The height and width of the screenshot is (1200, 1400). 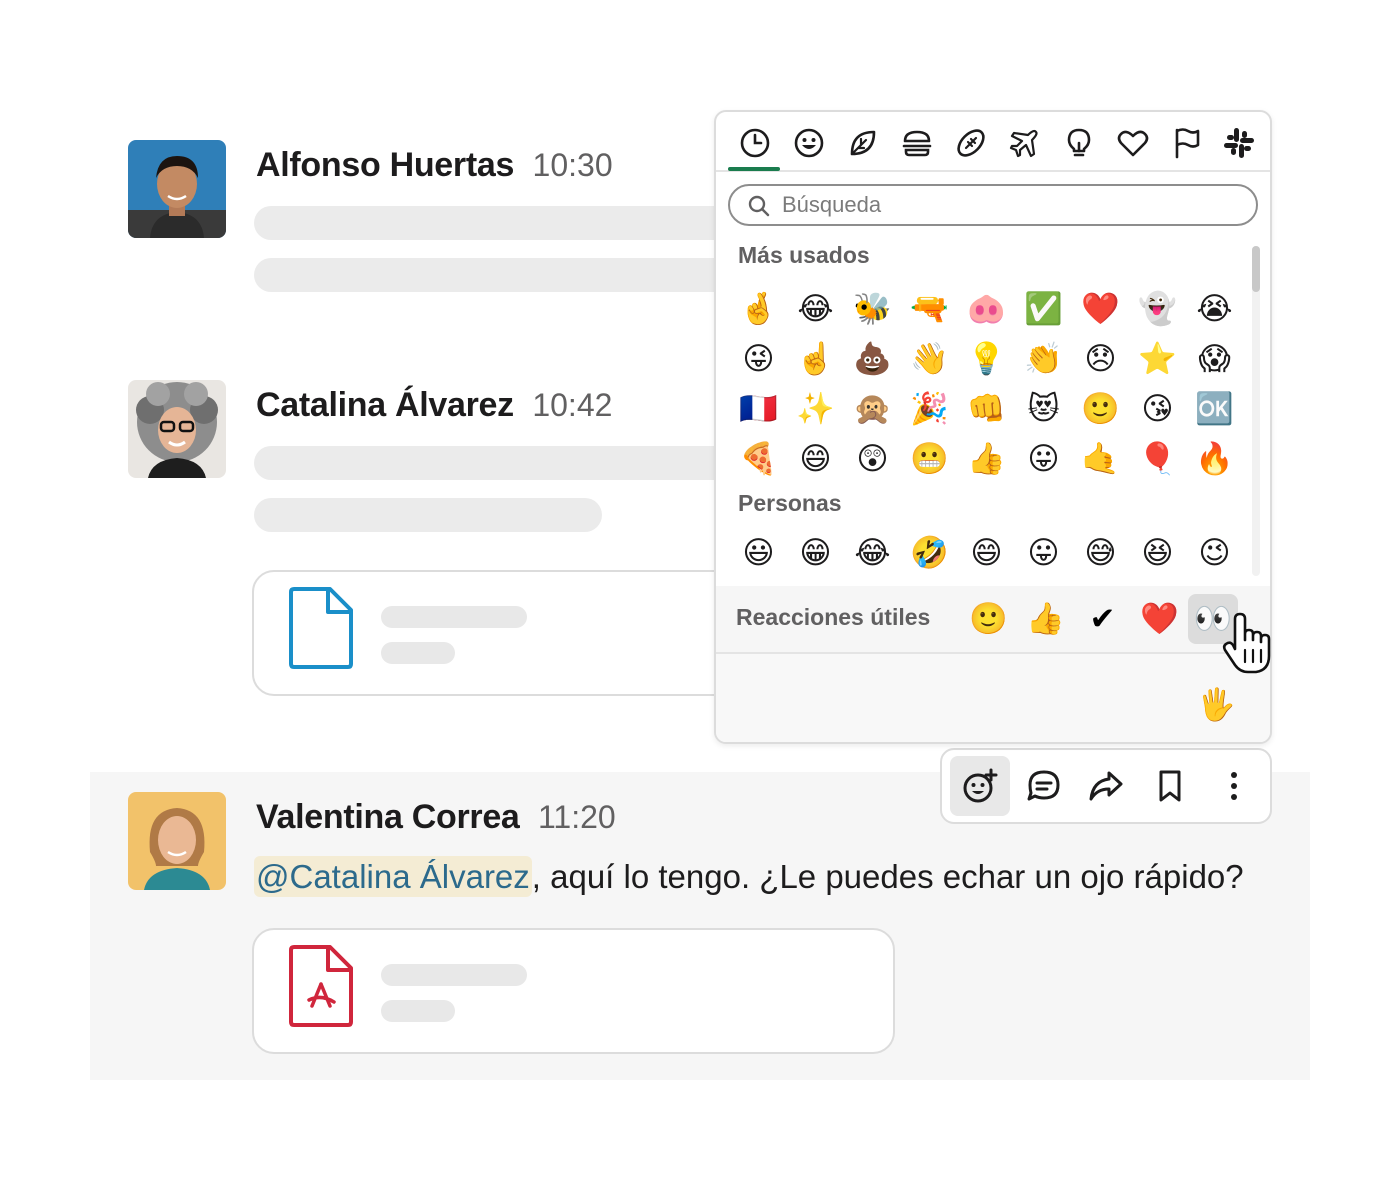 I want to click on emoji-search, so click(x=993, y=205).